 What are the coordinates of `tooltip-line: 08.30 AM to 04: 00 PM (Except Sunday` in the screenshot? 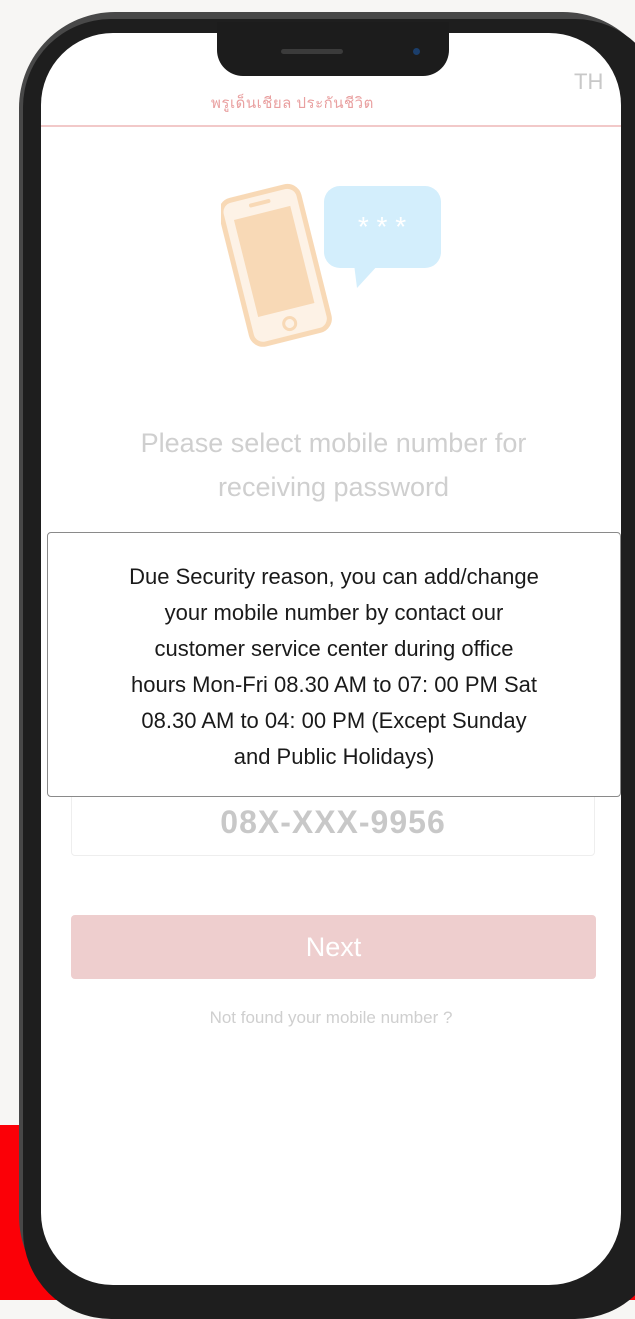 It's located at (334, 720).